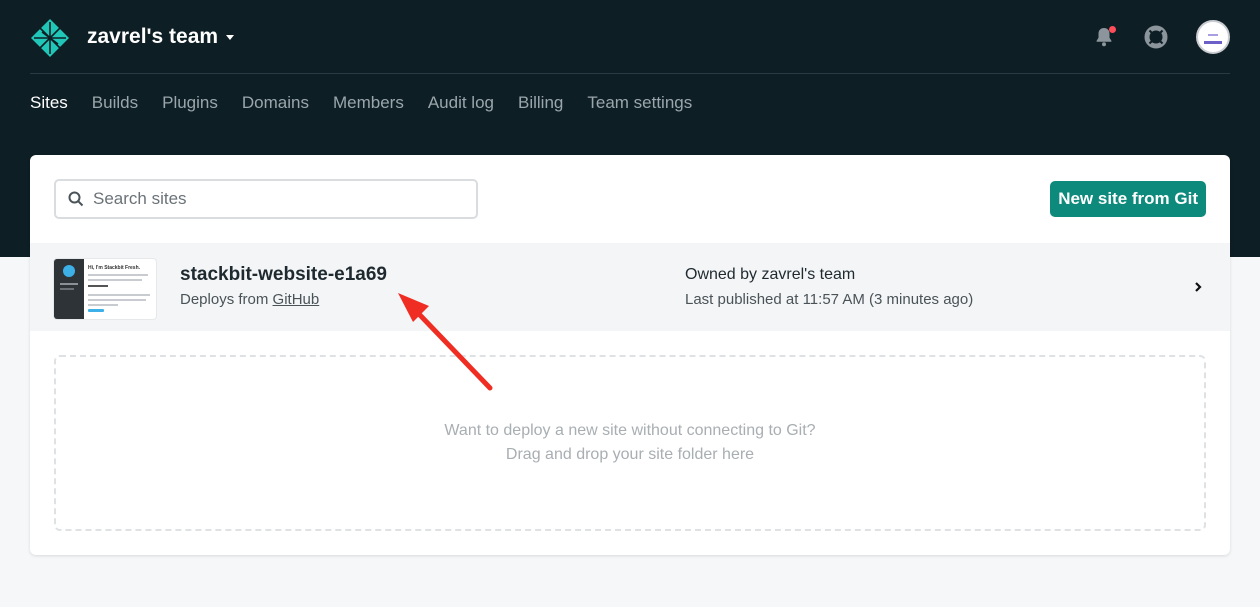 The height and width of the screenshot is (607, 1260). I want to click on header-actions, so click(1161, 37).